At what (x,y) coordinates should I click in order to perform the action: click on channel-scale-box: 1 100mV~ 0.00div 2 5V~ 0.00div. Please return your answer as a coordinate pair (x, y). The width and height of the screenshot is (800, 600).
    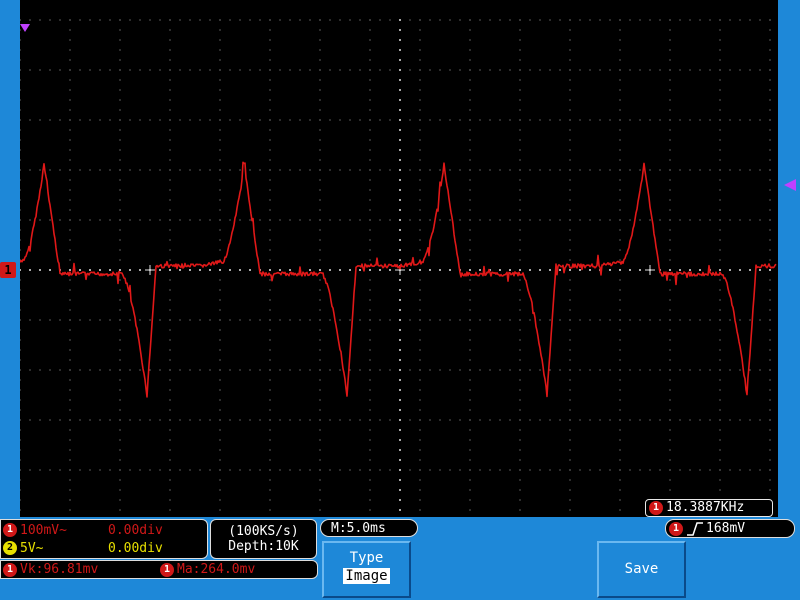
    Looking at the image, I should click on (104, 539).